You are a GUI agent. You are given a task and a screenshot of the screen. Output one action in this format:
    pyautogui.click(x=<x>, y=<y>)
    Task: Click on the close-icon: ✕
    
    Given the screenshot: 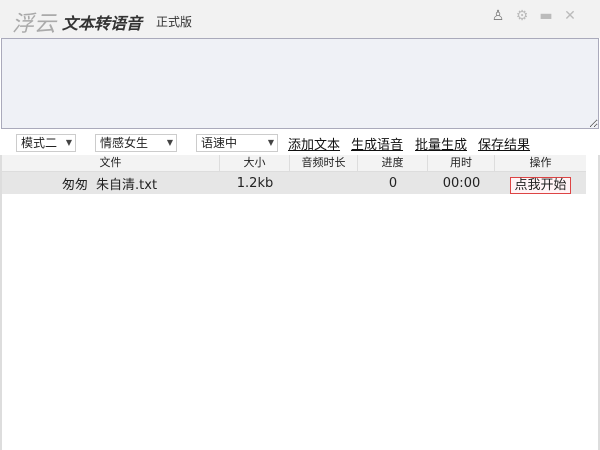 What is the action you would take?
    pyautogui.click(x=570, y=16)
    